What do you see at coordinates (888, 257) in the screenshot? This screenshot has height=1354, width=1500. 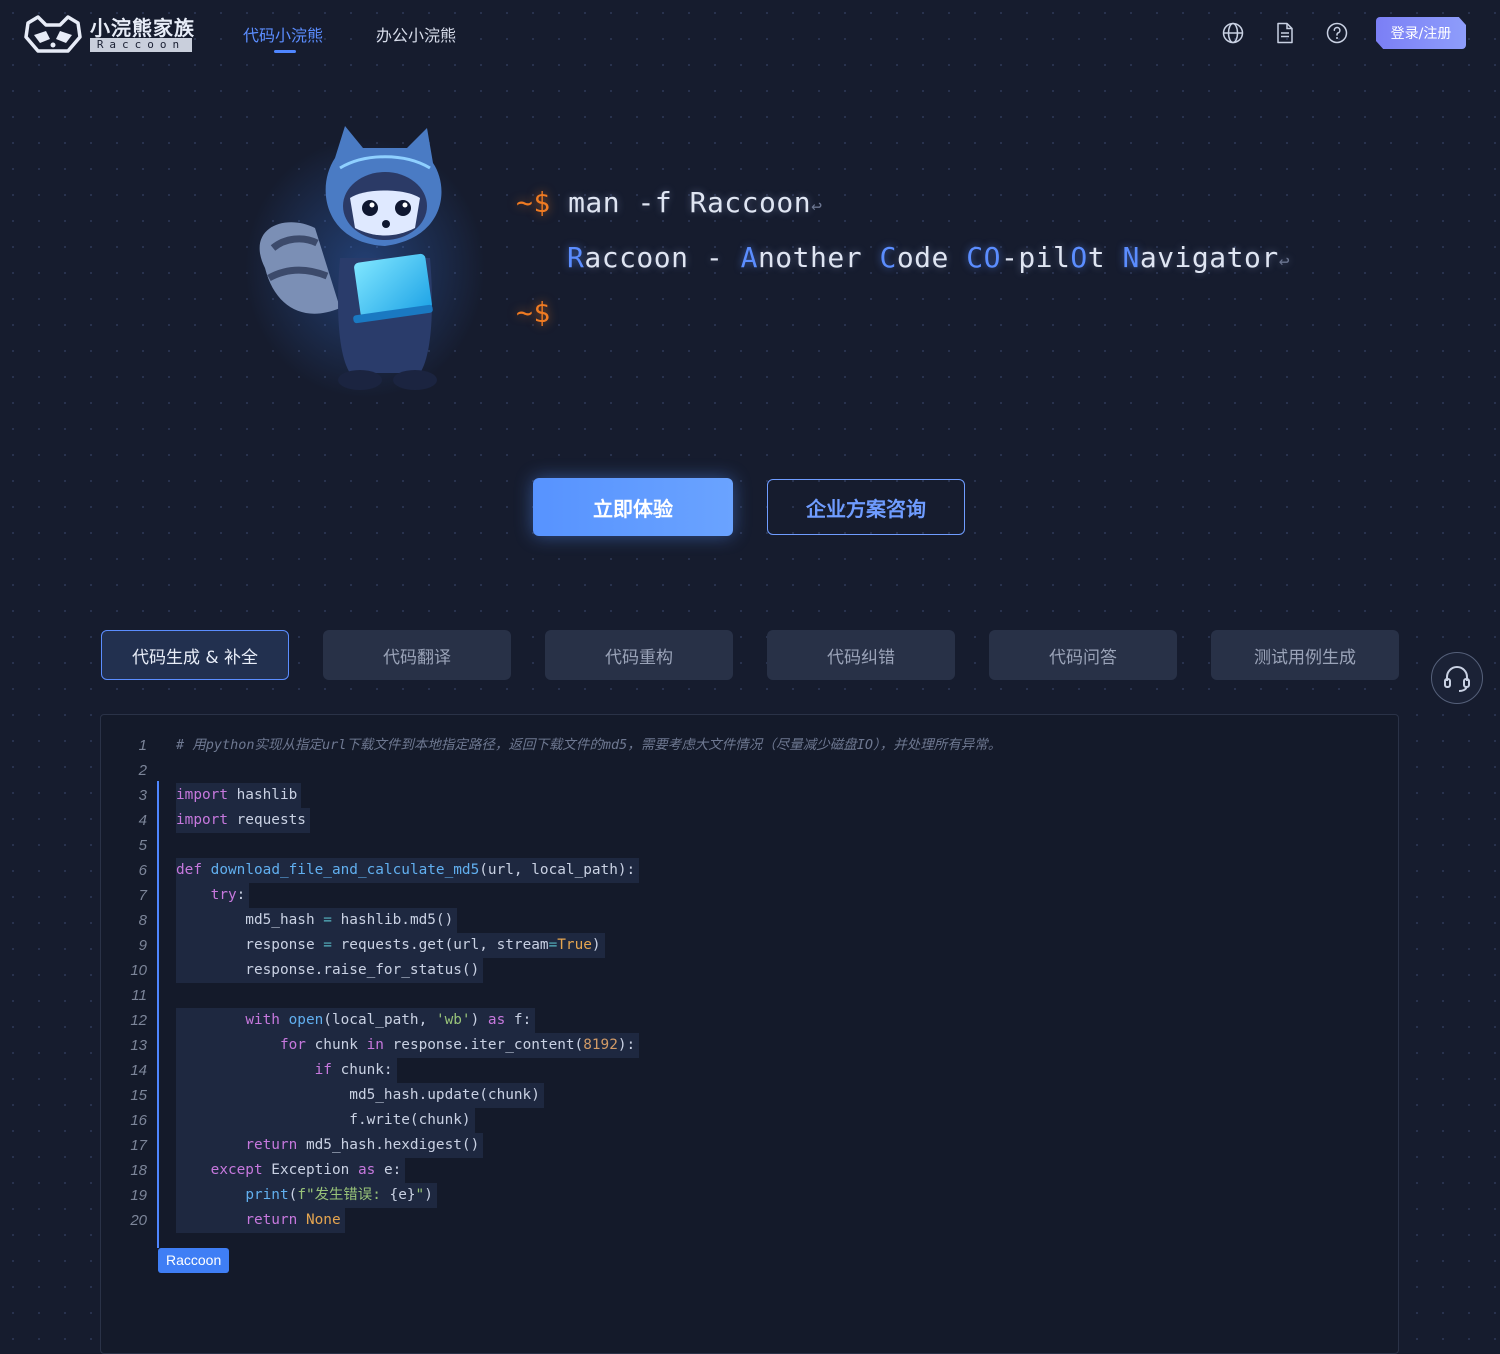 I see `description-part: C` at bounding box center [888, 257].